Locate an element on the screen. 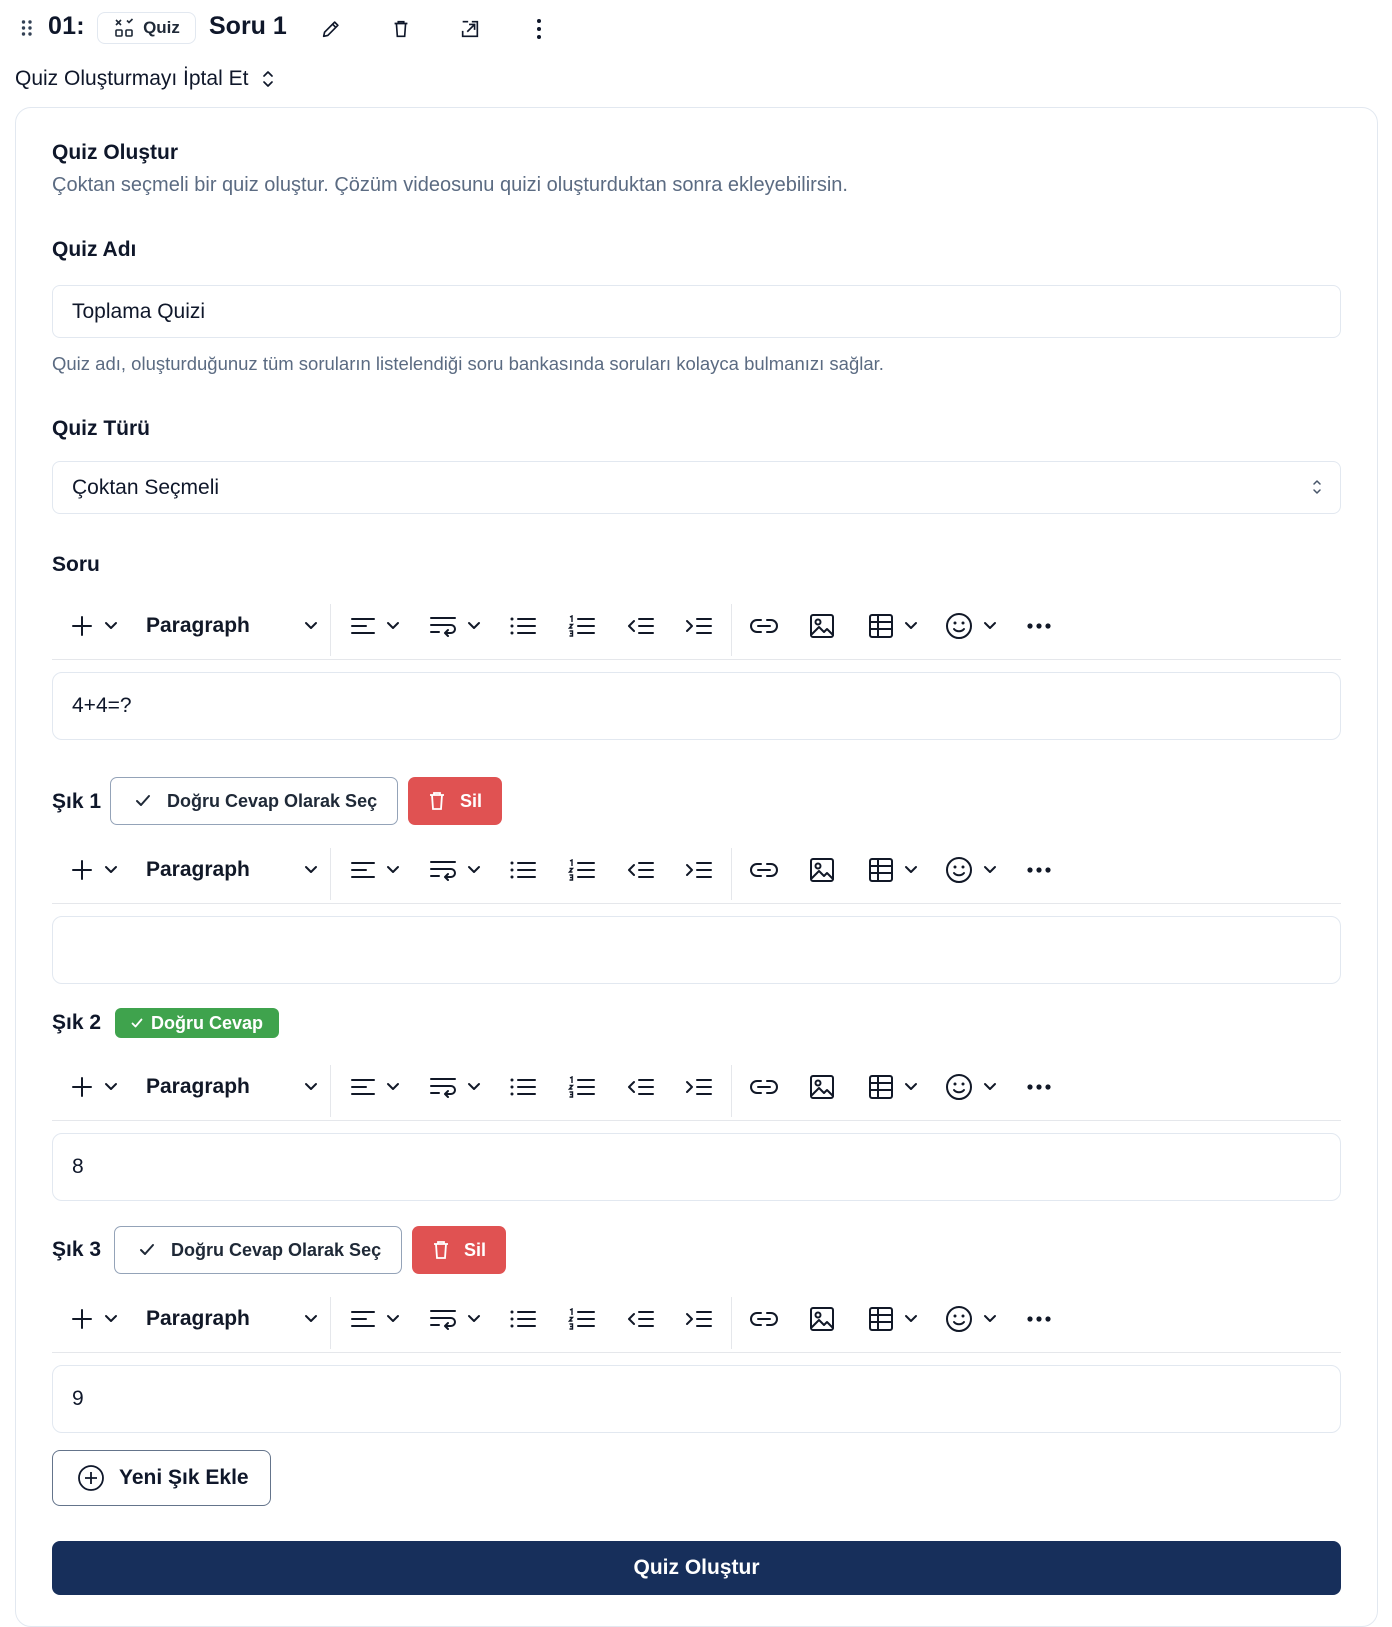 The image size is (1392, 1627). outdent-icon is located at coordinates (641, 1087).